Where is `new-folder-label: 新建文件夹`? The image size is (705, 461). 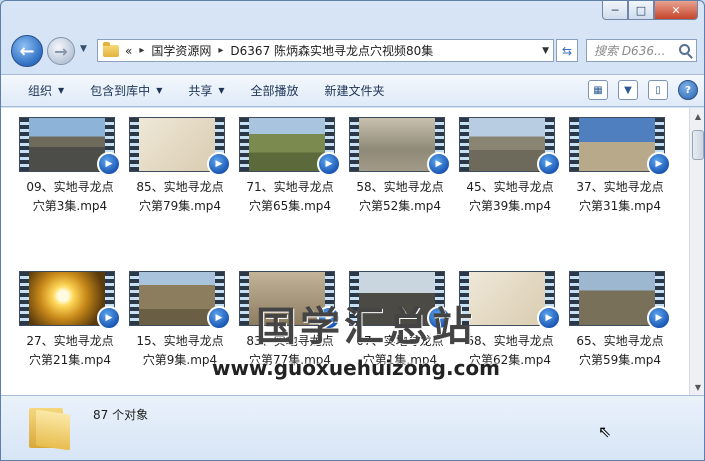 new-folder-label: 新建文件夹 is located at coordinates (354, 91).